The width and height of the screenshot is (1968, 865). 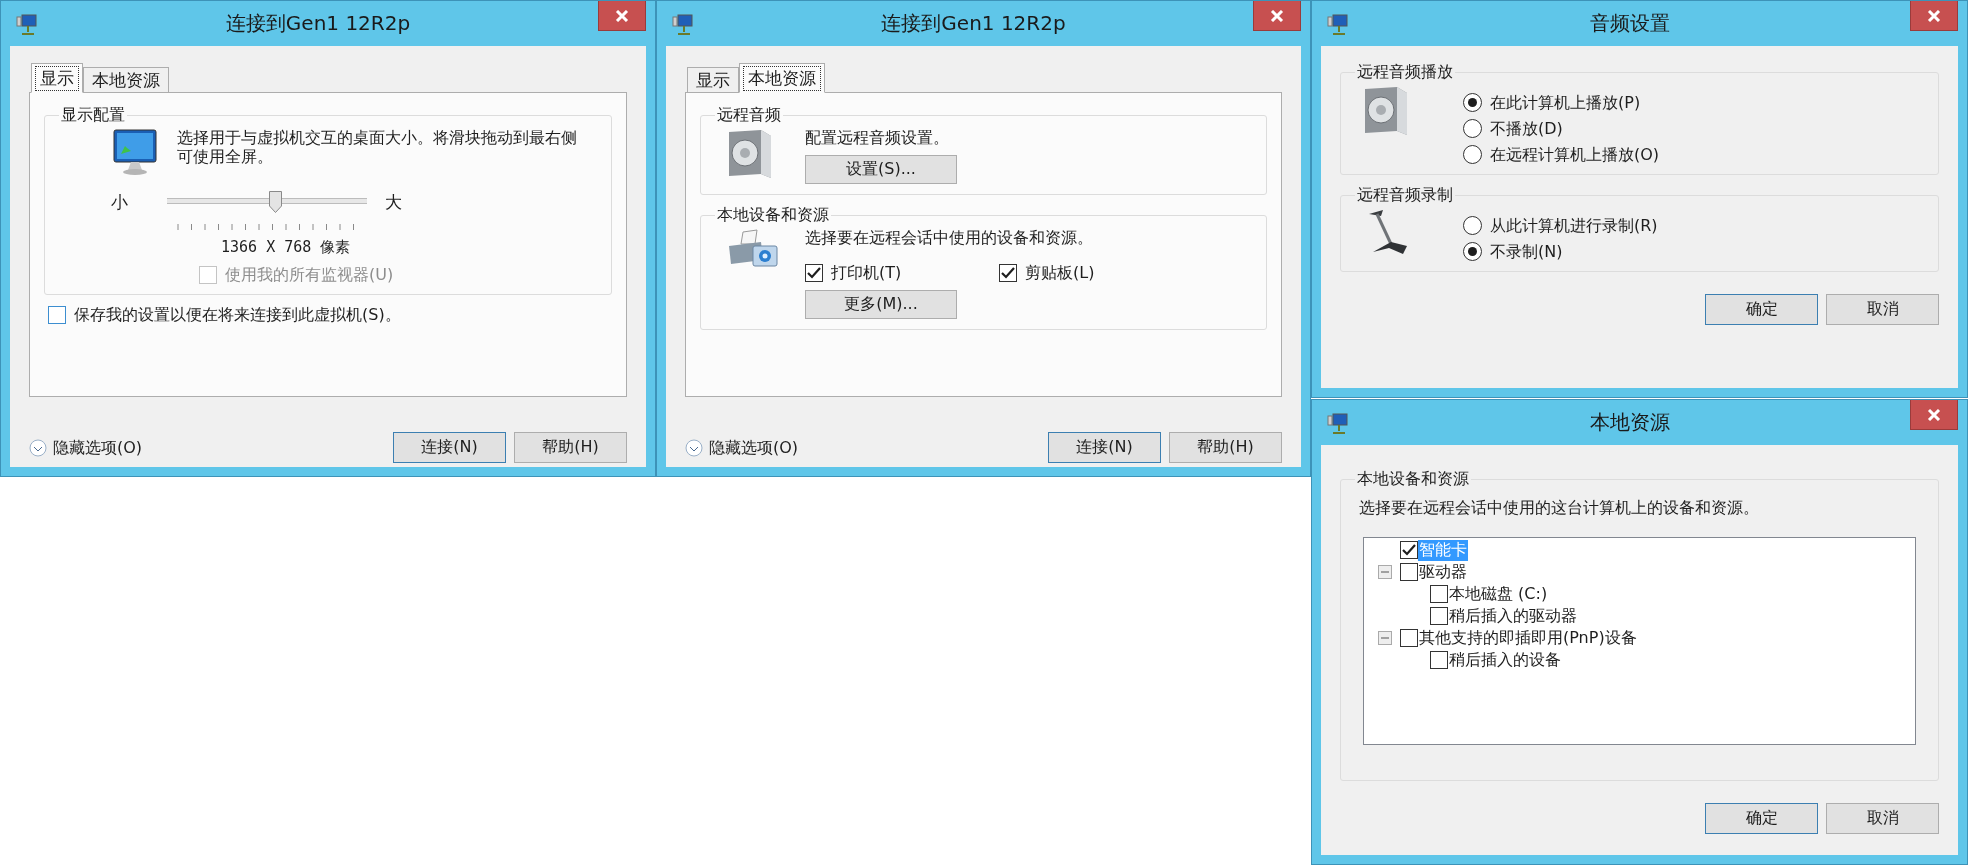 What do you see at coordinates (749, 115) in the screenshot?
I see `group-title: 远程音频` at bounding box center [749, 115].